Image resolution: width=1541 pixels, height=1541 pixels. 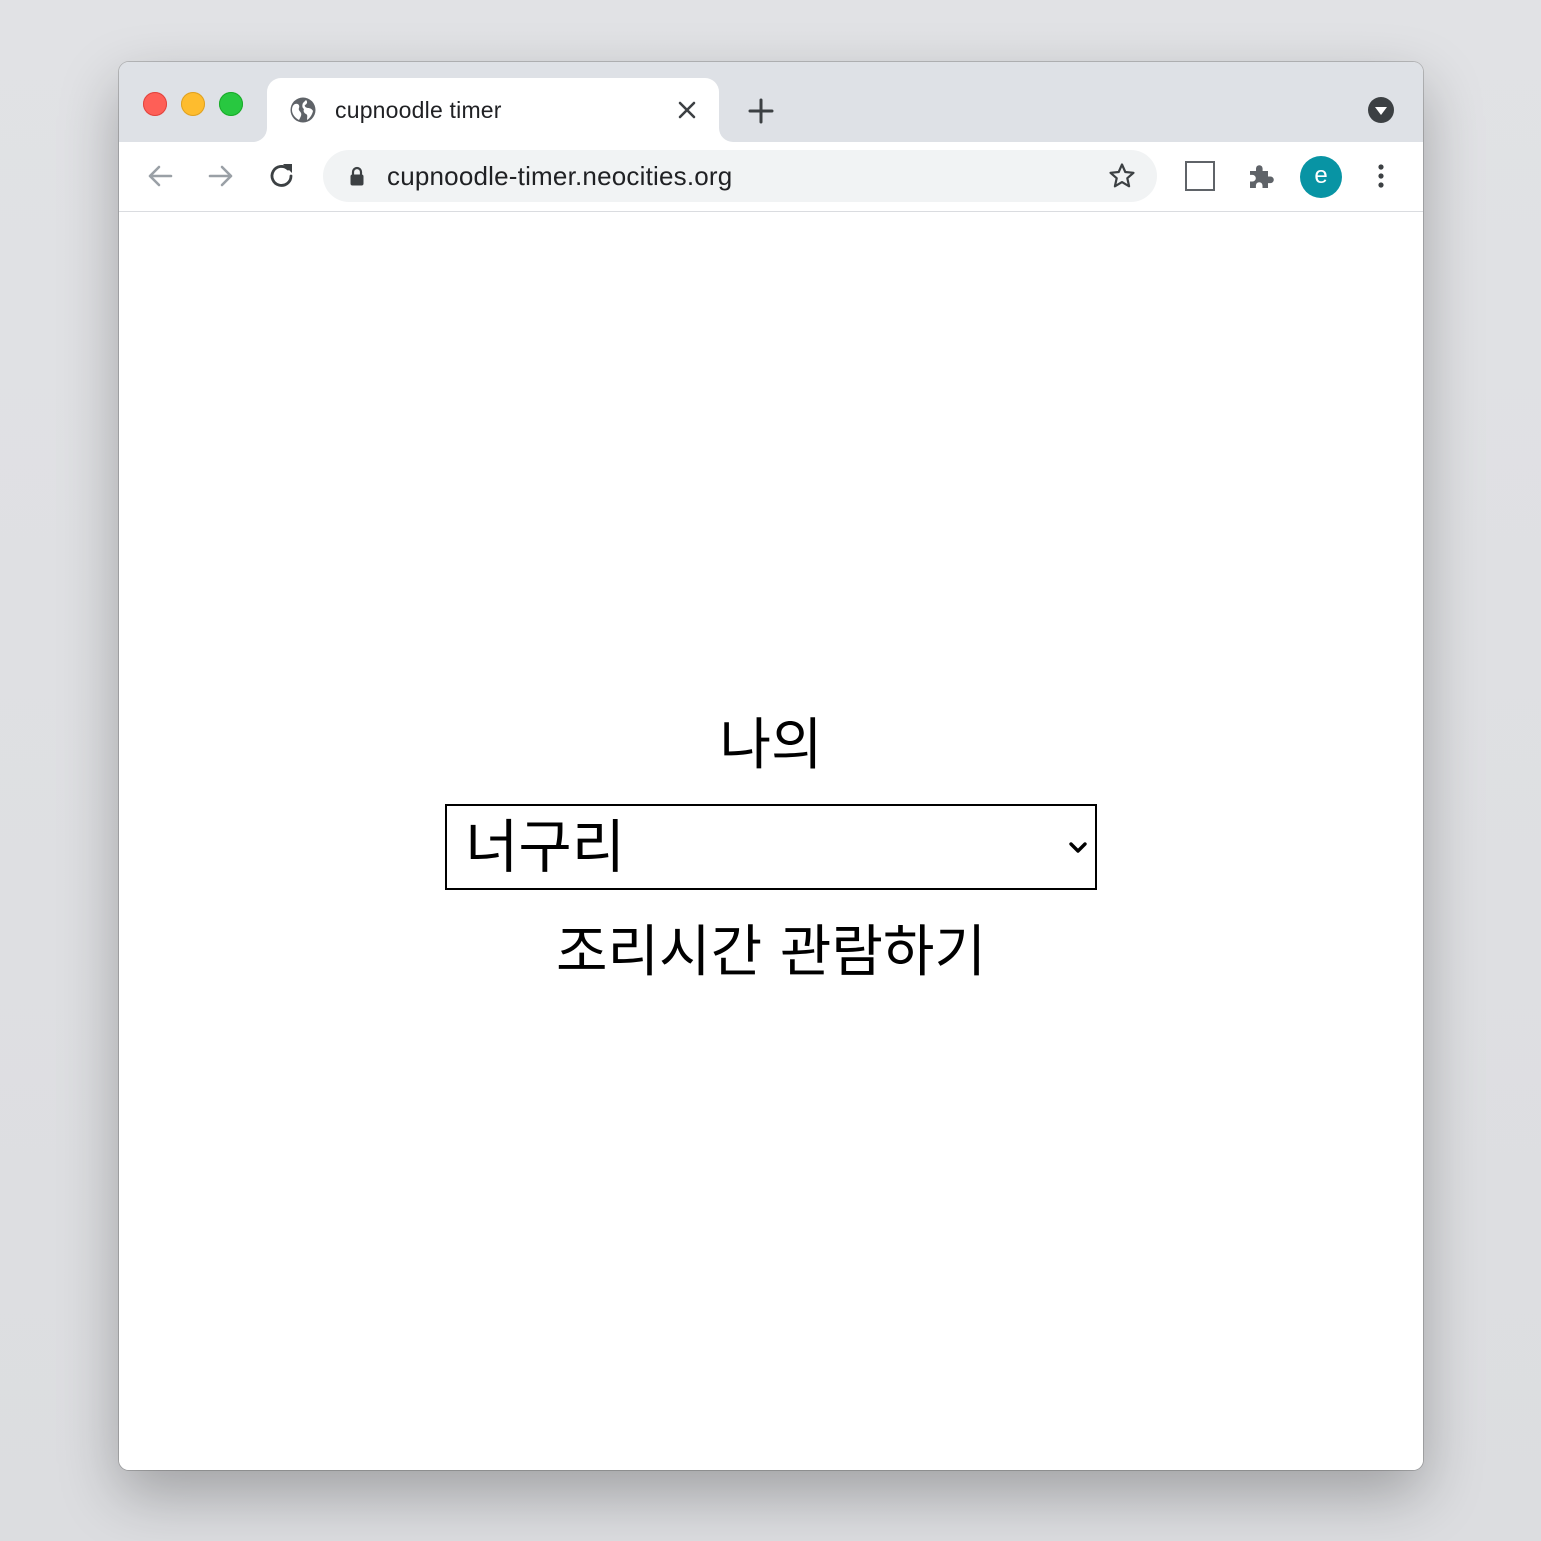 I want to click on chevron-down-circle-icon, so click(x=1381, y=110).